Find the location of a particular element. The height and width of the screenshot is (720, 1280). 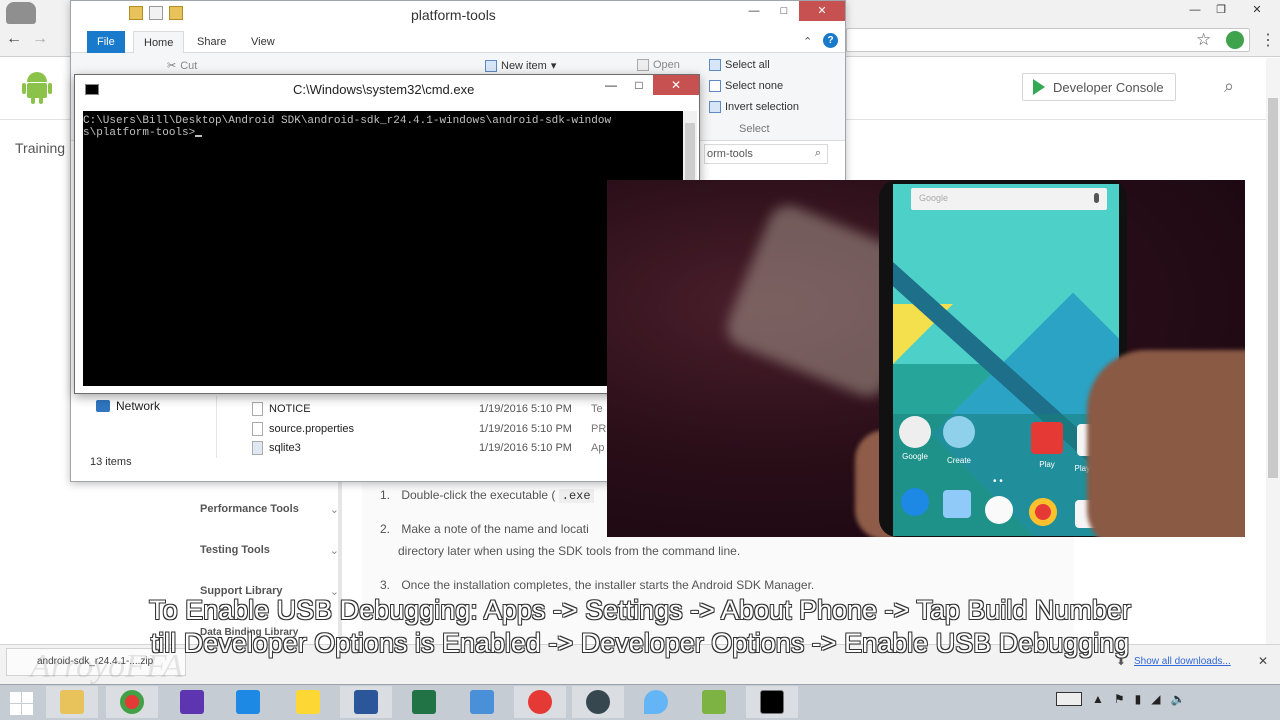

taskbar-excel is located at coordinates (424, 702).